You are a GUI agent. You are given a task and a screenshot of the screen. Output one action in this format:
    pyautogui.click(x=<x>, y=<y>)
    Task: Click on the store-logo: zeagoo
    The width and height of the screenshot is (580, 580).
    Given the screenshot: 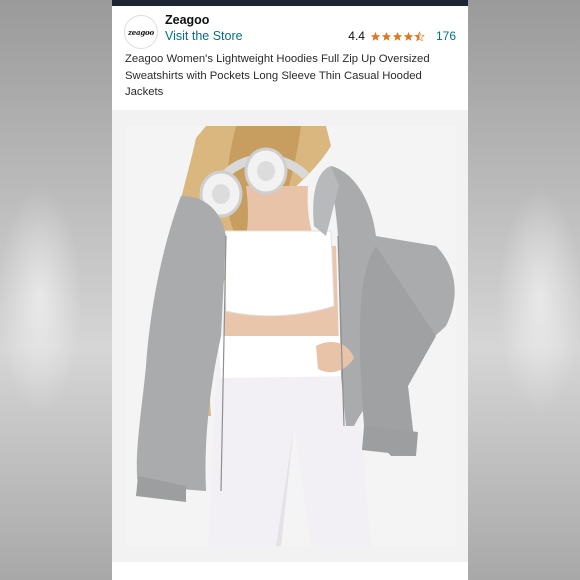 What is the action you would take?
    pyautogui.click(x=141, y=32)
    